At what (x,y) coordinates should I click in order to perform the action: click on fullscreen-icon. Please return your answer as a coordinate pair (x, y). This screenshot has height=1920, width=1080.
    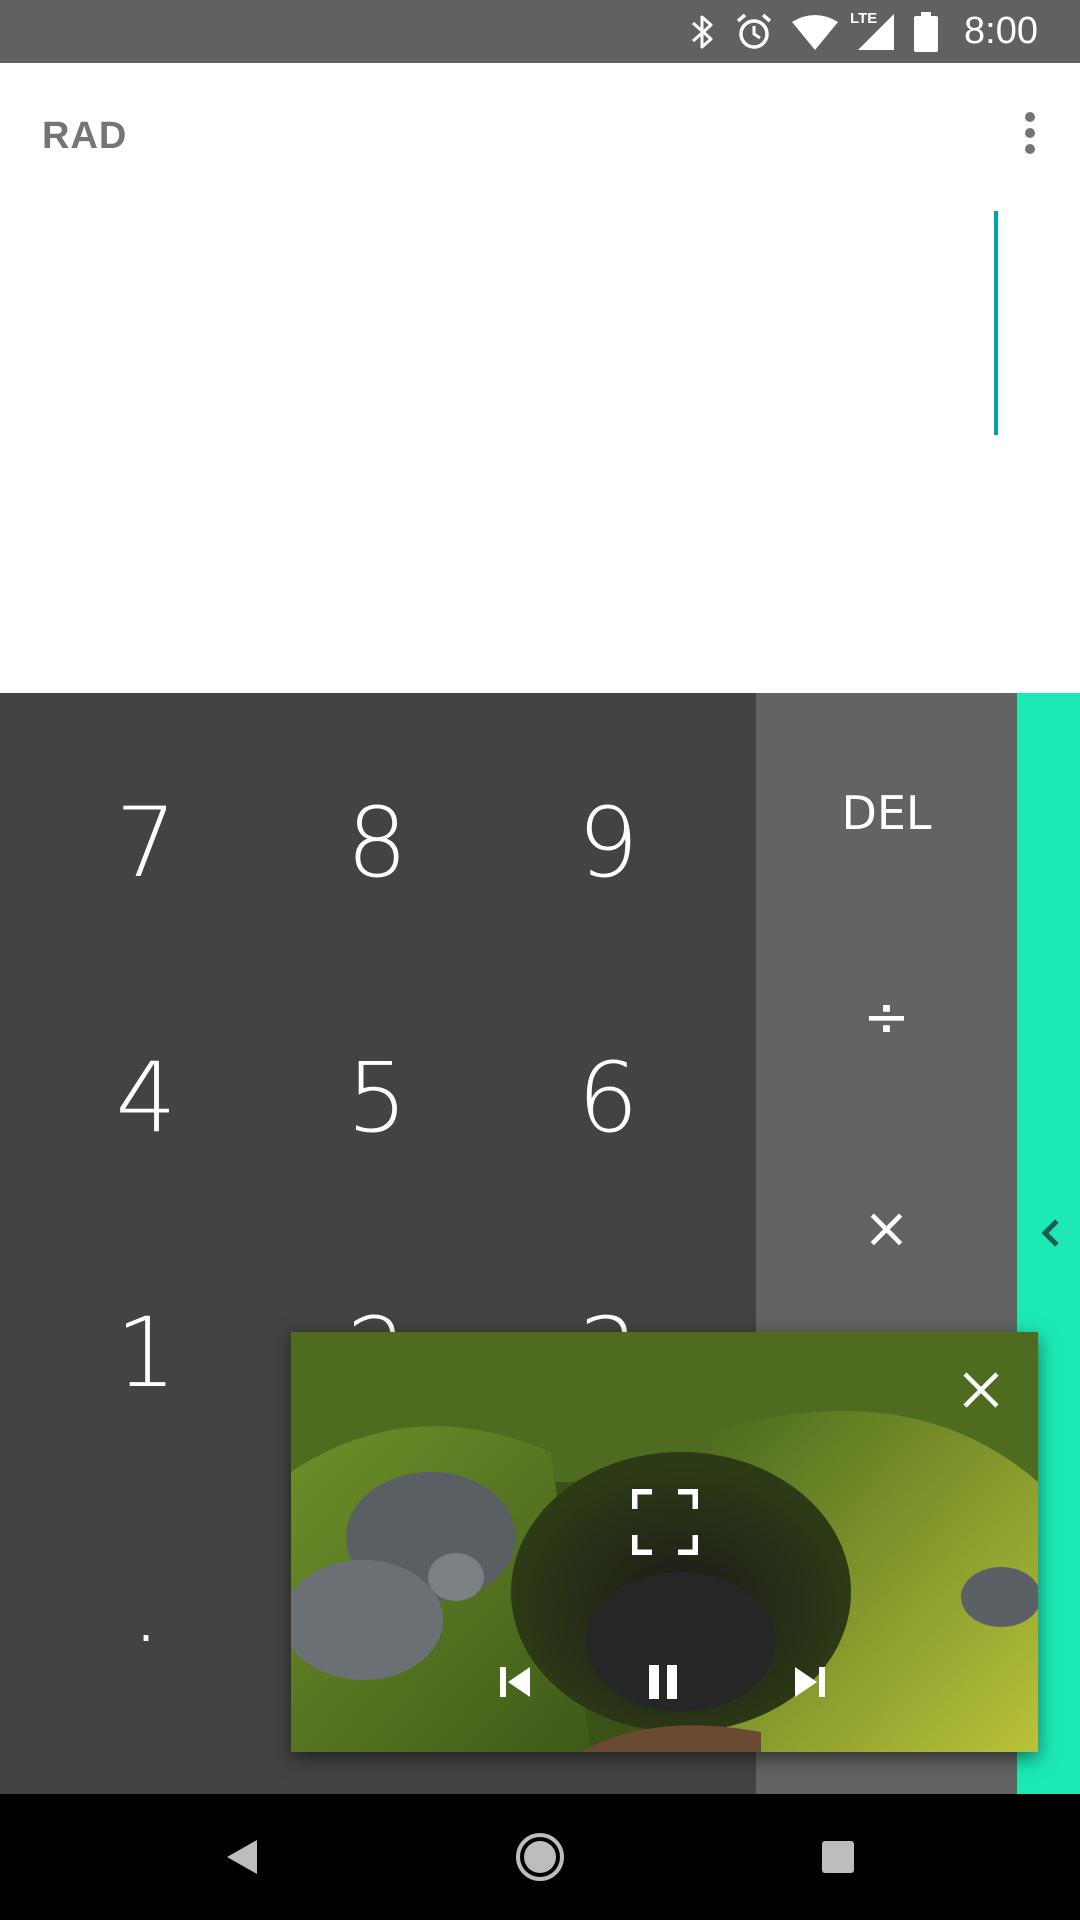
    Looking at the image, I should click on (665, 1522).